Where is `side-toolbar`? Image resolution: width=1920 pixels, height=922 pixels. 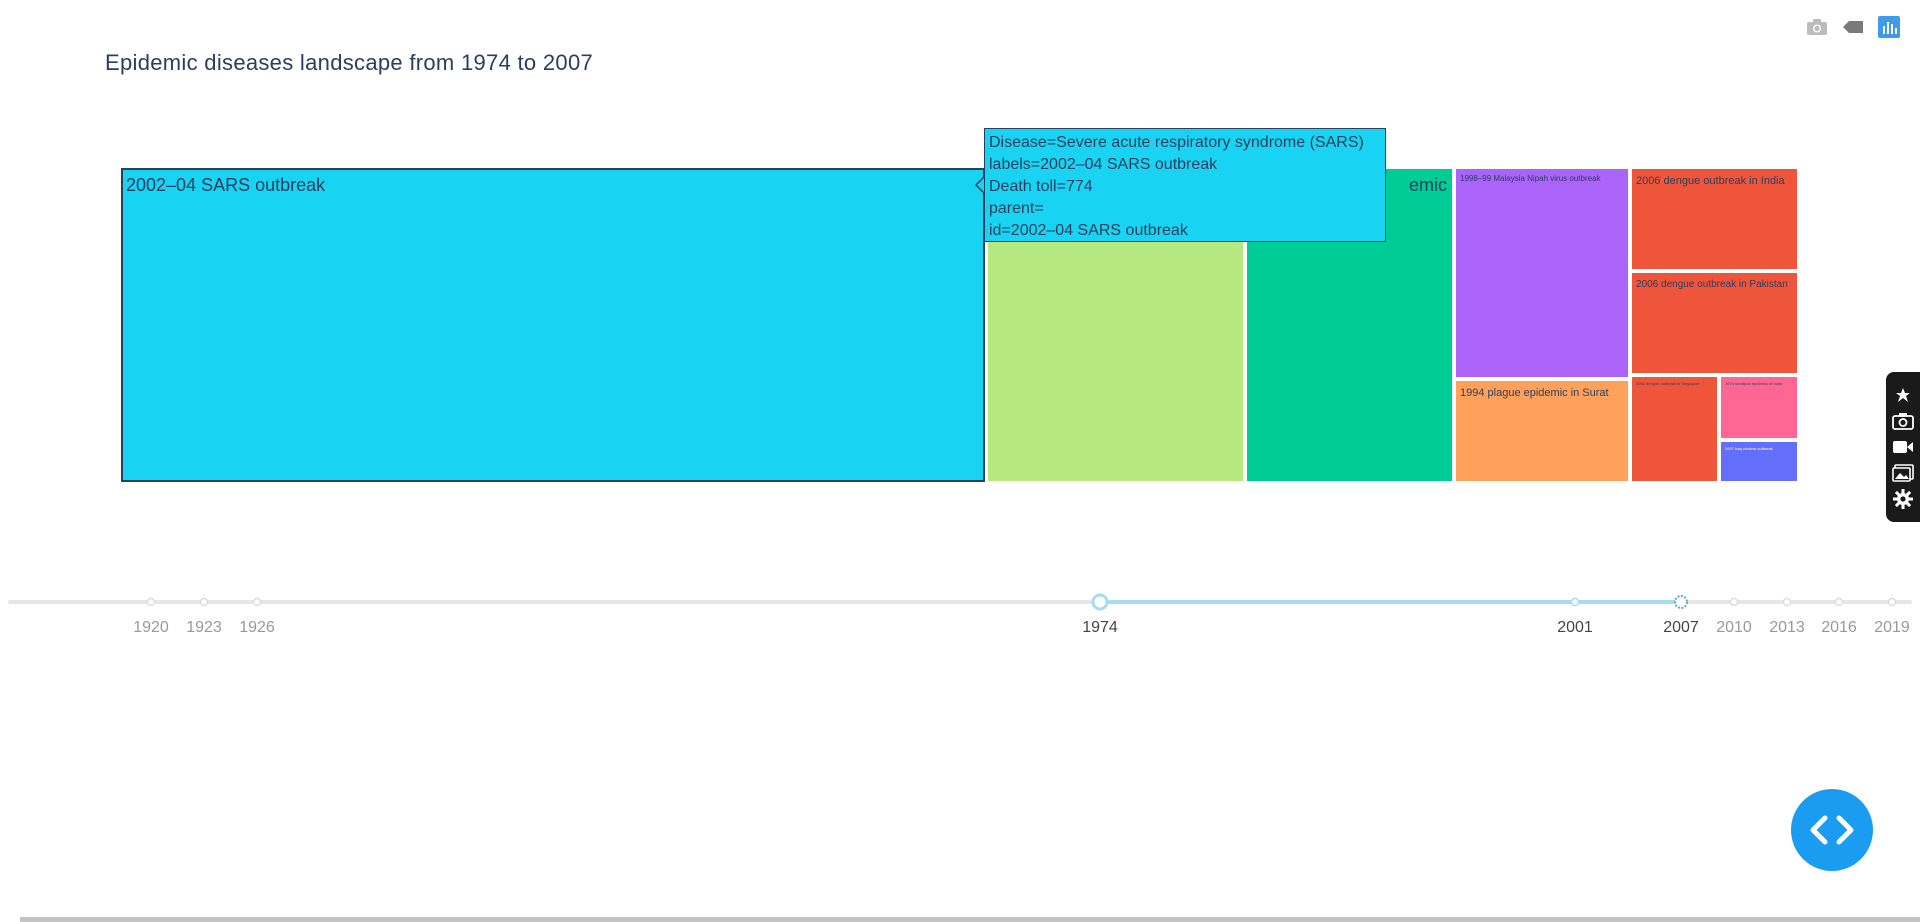 side-toolbar is located at coordinates (1903, 447).